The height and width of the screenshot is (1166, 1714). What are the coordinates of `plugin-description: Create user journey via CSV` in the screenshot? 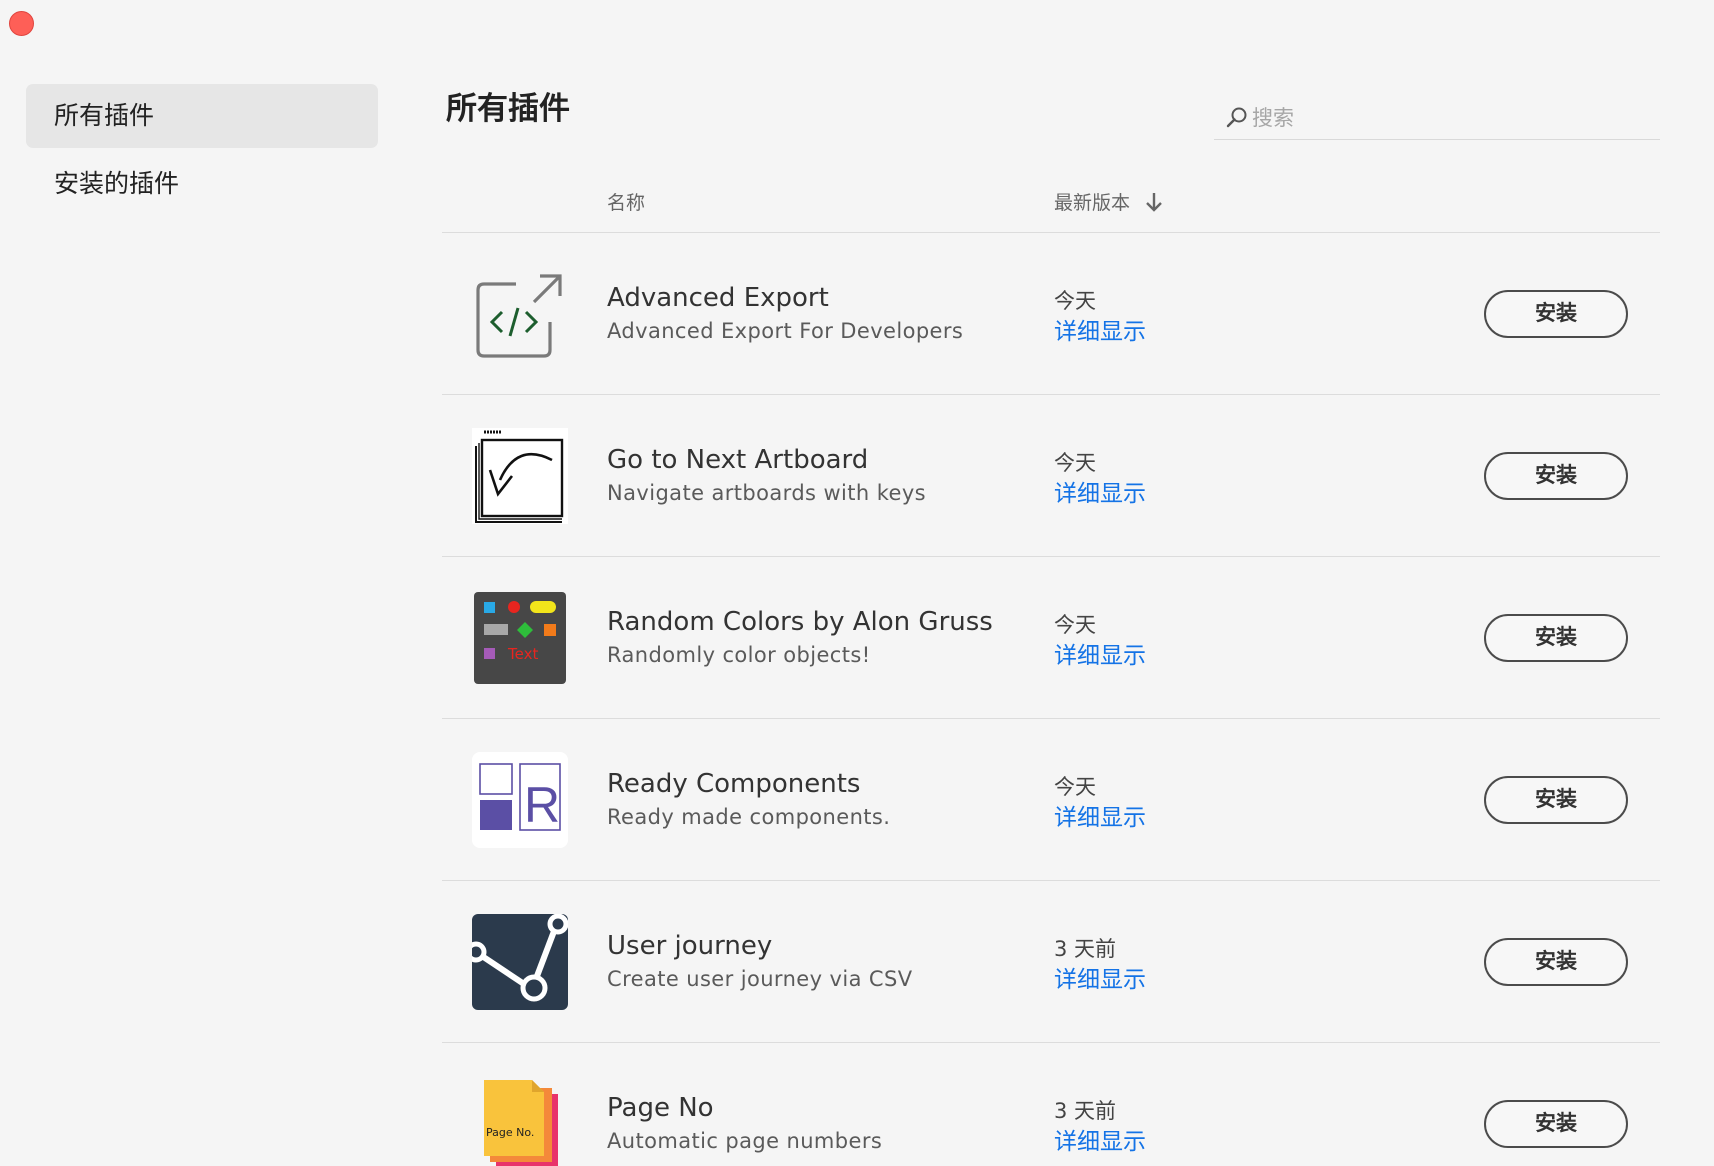 It's located at (760, 979).